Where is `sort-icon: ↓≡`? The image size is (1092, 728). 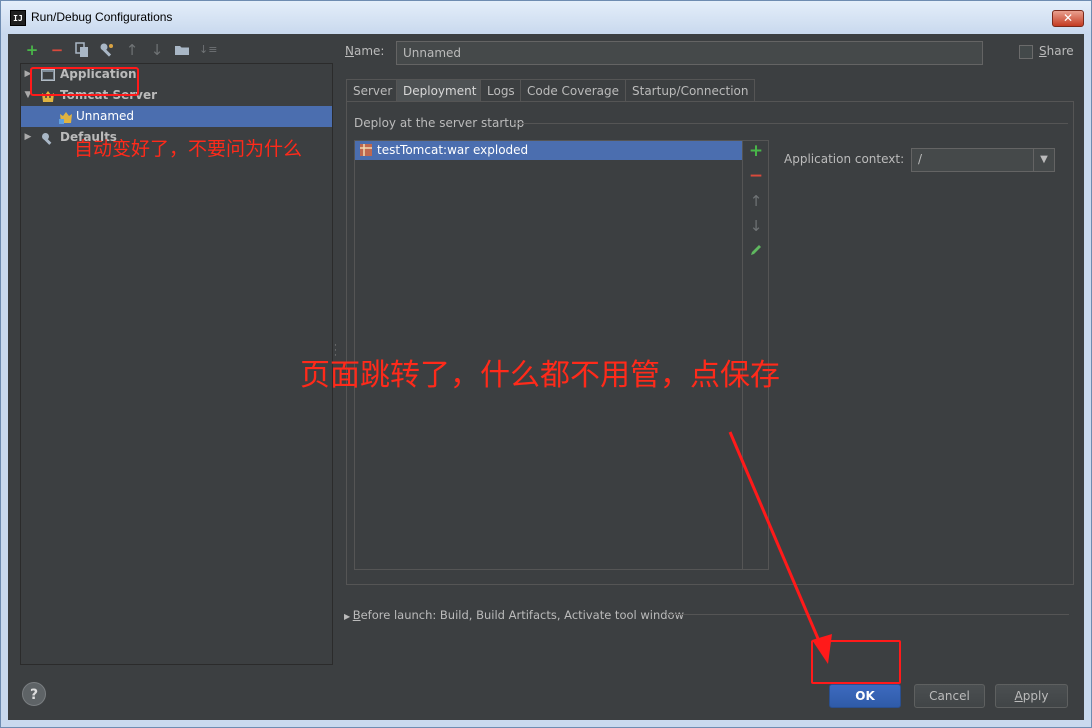 sort-icon: ↓≡ is located at coordinates (208, 50).